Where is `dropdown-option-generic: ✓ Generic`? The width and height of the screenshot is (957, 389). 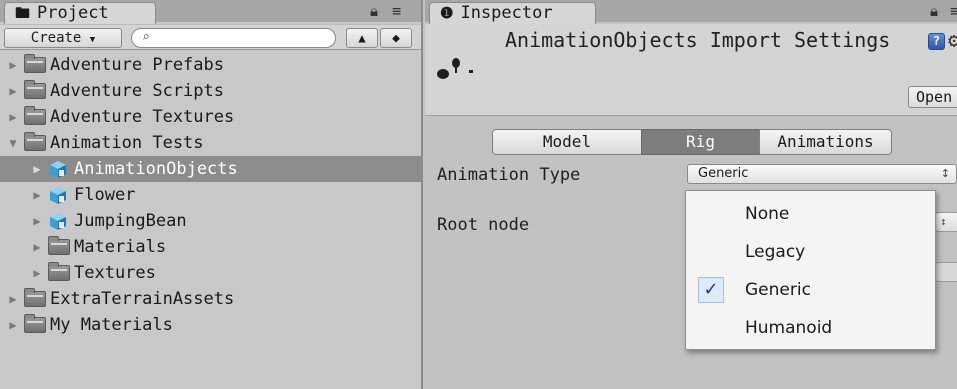
dropdown-option-generic: ✓ Generic is located at coordinates (810, 290).